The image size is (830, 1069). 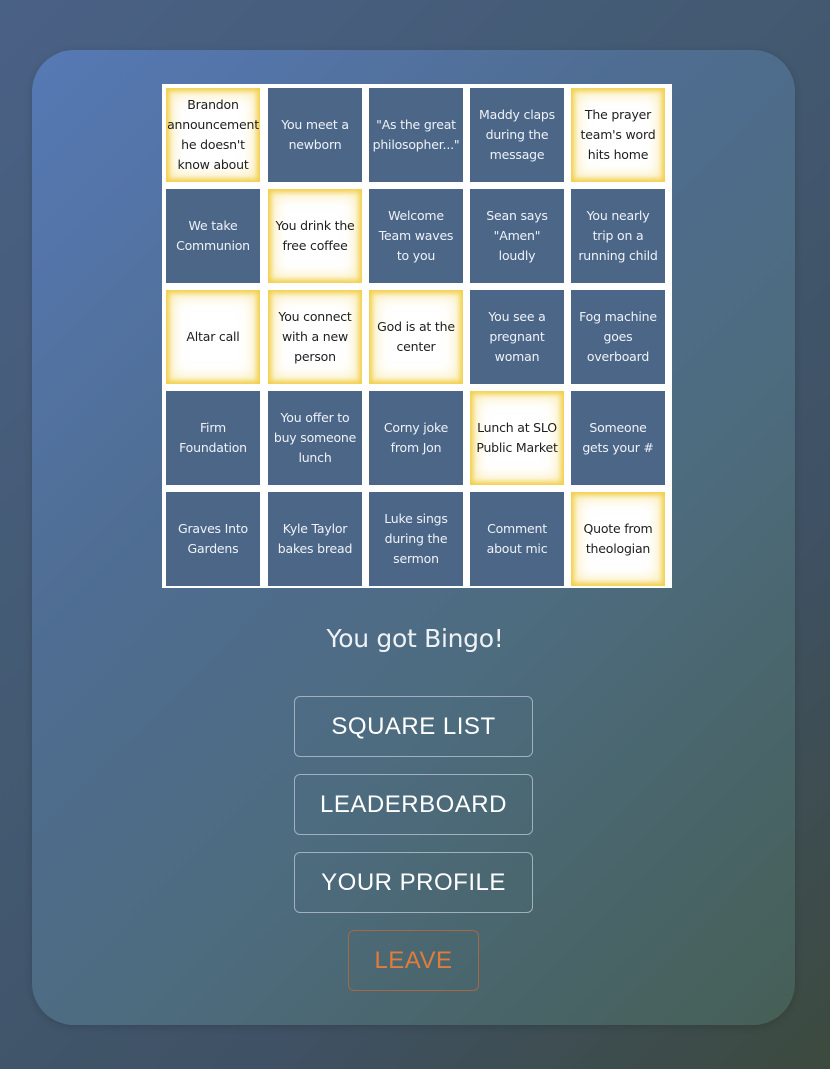 I want to click on bingo-square: You drink the free coffee, so click(x=315, y=236).